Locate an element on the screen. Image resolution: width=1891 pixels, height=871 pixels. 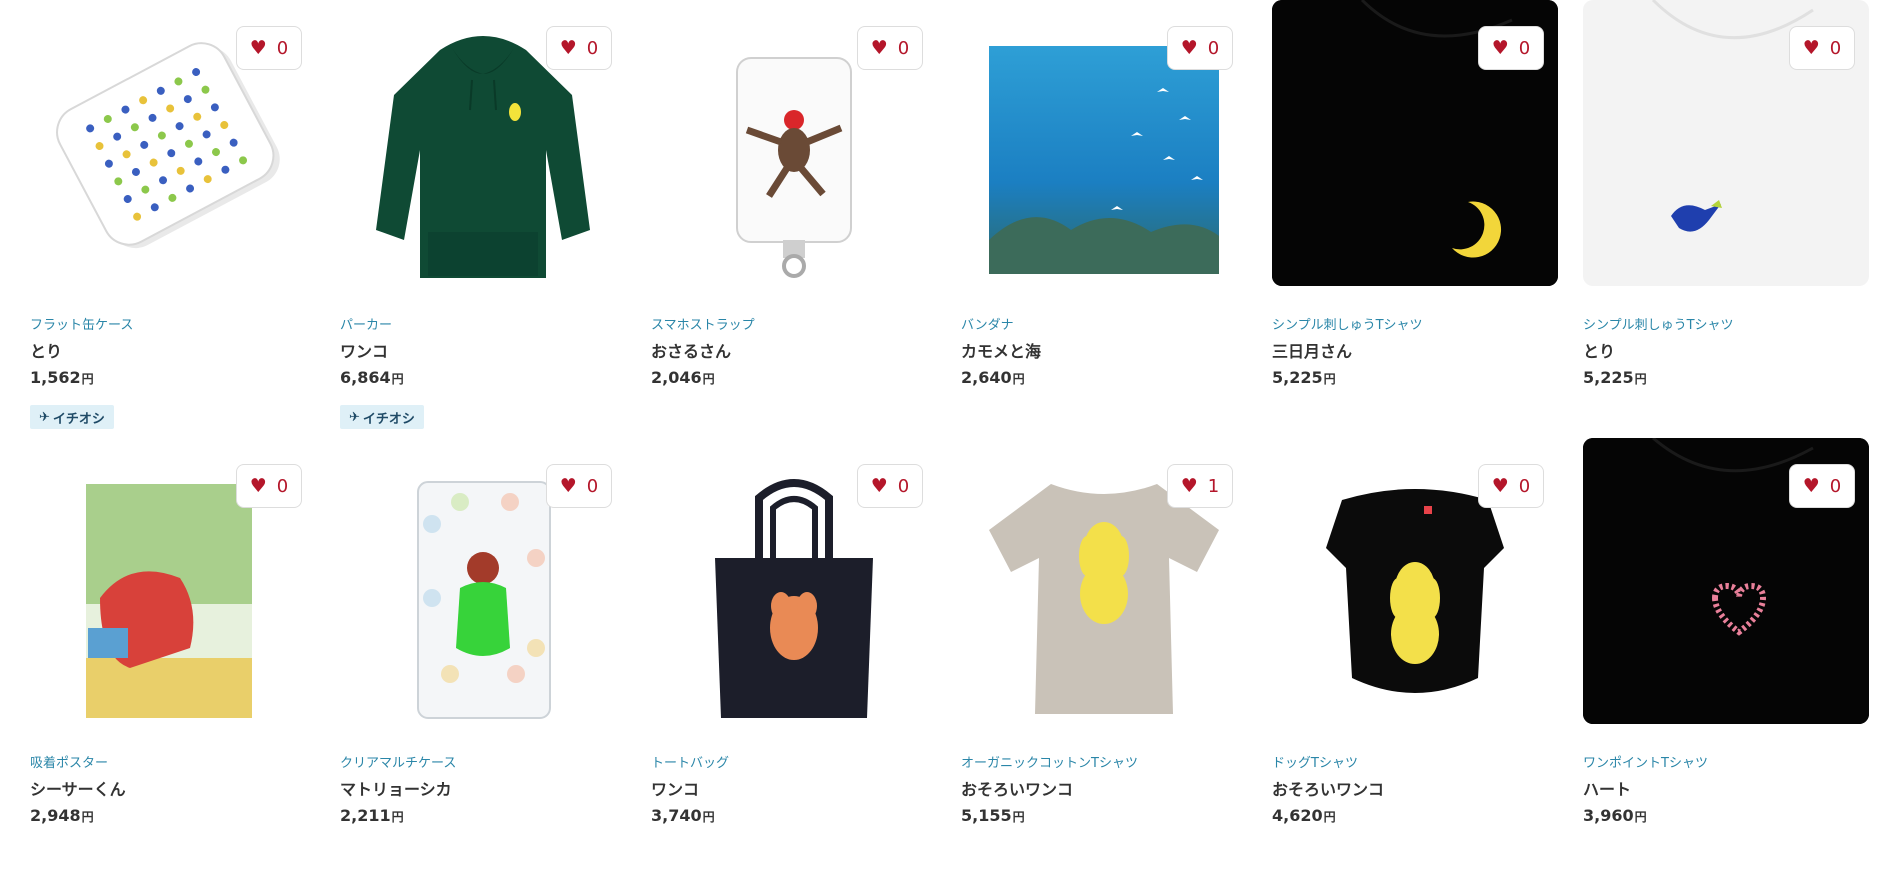
product-category: パーカー is located at coordinates (366, 323).